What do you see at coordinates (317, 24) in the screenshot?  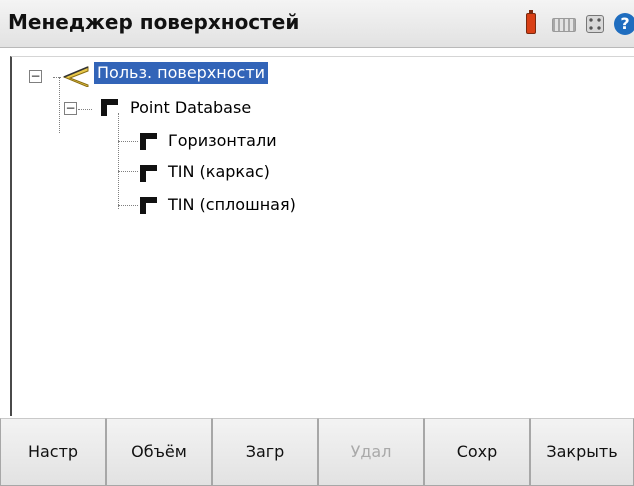 I see `title-bar: Менеджер поверхностей ?` at bounding box center [317, 24].